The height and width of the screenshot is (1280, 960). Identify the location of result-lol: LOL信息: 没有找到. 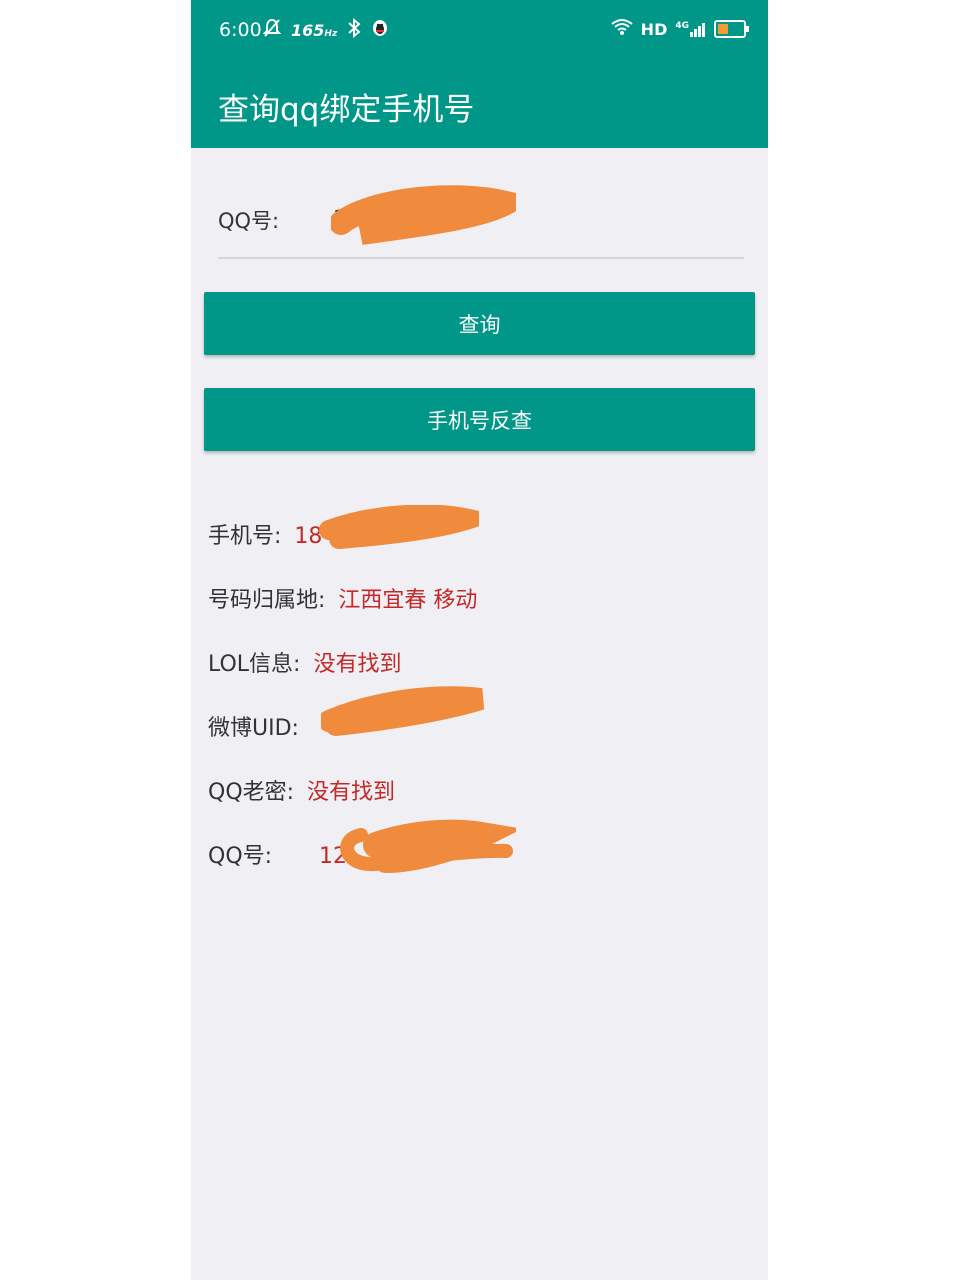
(304, 662).